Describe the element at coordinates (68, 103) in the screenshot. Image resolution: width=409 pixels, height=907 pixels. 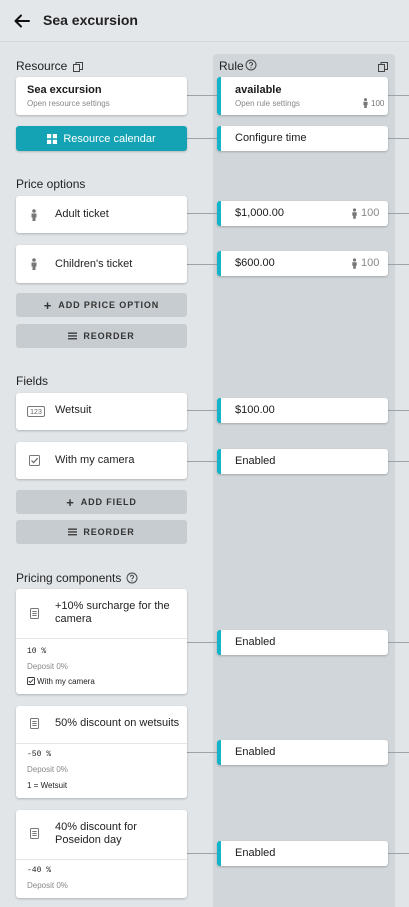
I see `resource-card-subtitle: Open resource settings` at that location.